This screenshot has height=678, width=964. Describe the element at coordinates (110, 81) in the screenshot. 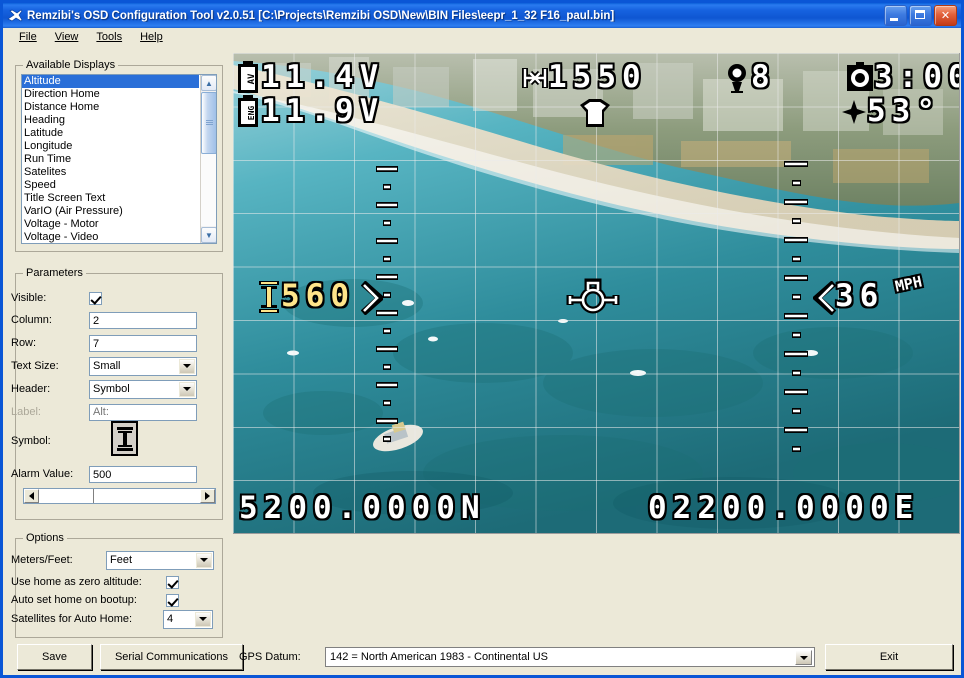

I see `list-item: Altitude` at that location.